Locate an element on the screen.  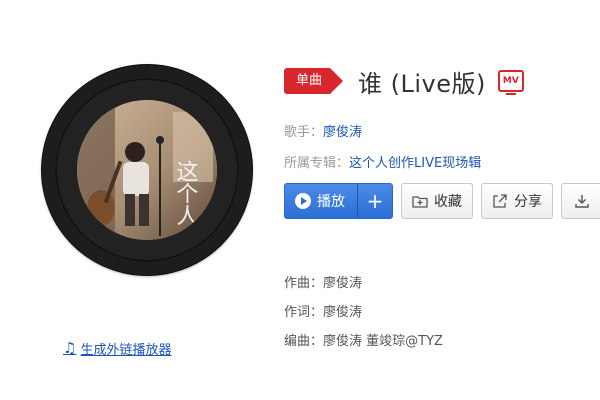
composer-row: 作曲：廖俊涛 is located at coordinates (323, 281).